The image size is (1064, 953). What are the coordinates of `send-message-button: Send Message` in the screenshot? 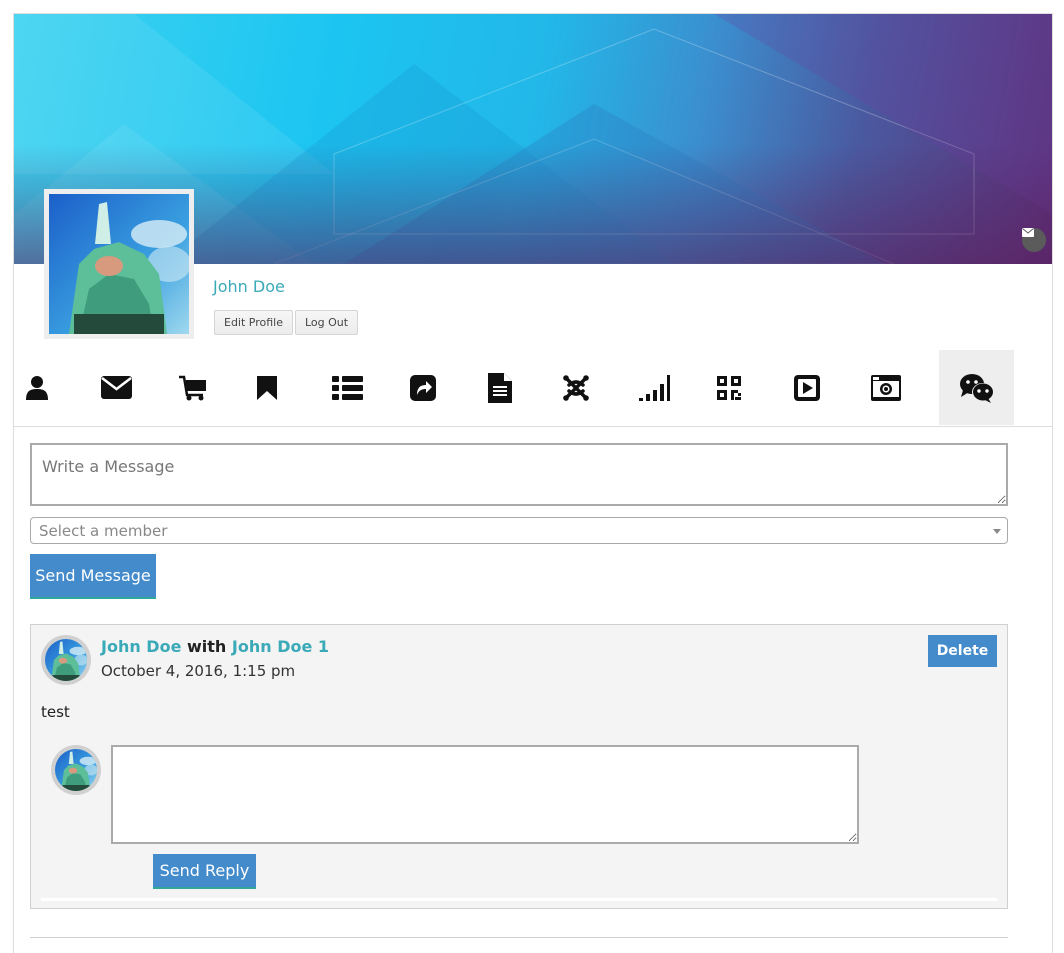 It's located at (93, 576).